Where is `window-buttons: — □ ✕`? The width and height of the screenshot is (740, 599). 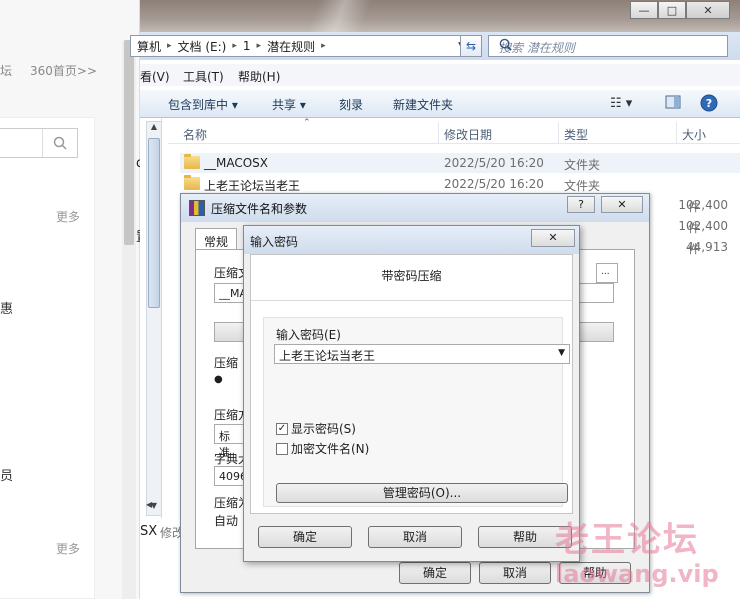
window-buttons: — □ ✕ is located at coordinates (680, 10).